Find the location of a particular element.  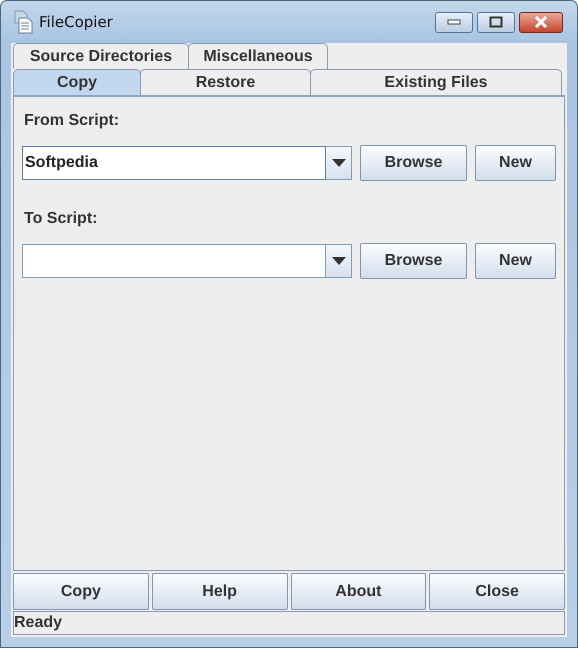

window-title: FileCopier is located at coordinates (76, 22).